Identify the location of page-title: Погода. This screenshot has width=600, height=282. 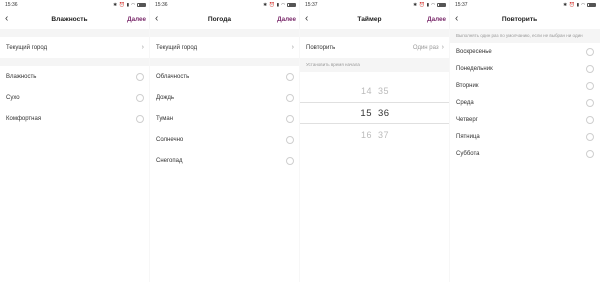
(219, 19).